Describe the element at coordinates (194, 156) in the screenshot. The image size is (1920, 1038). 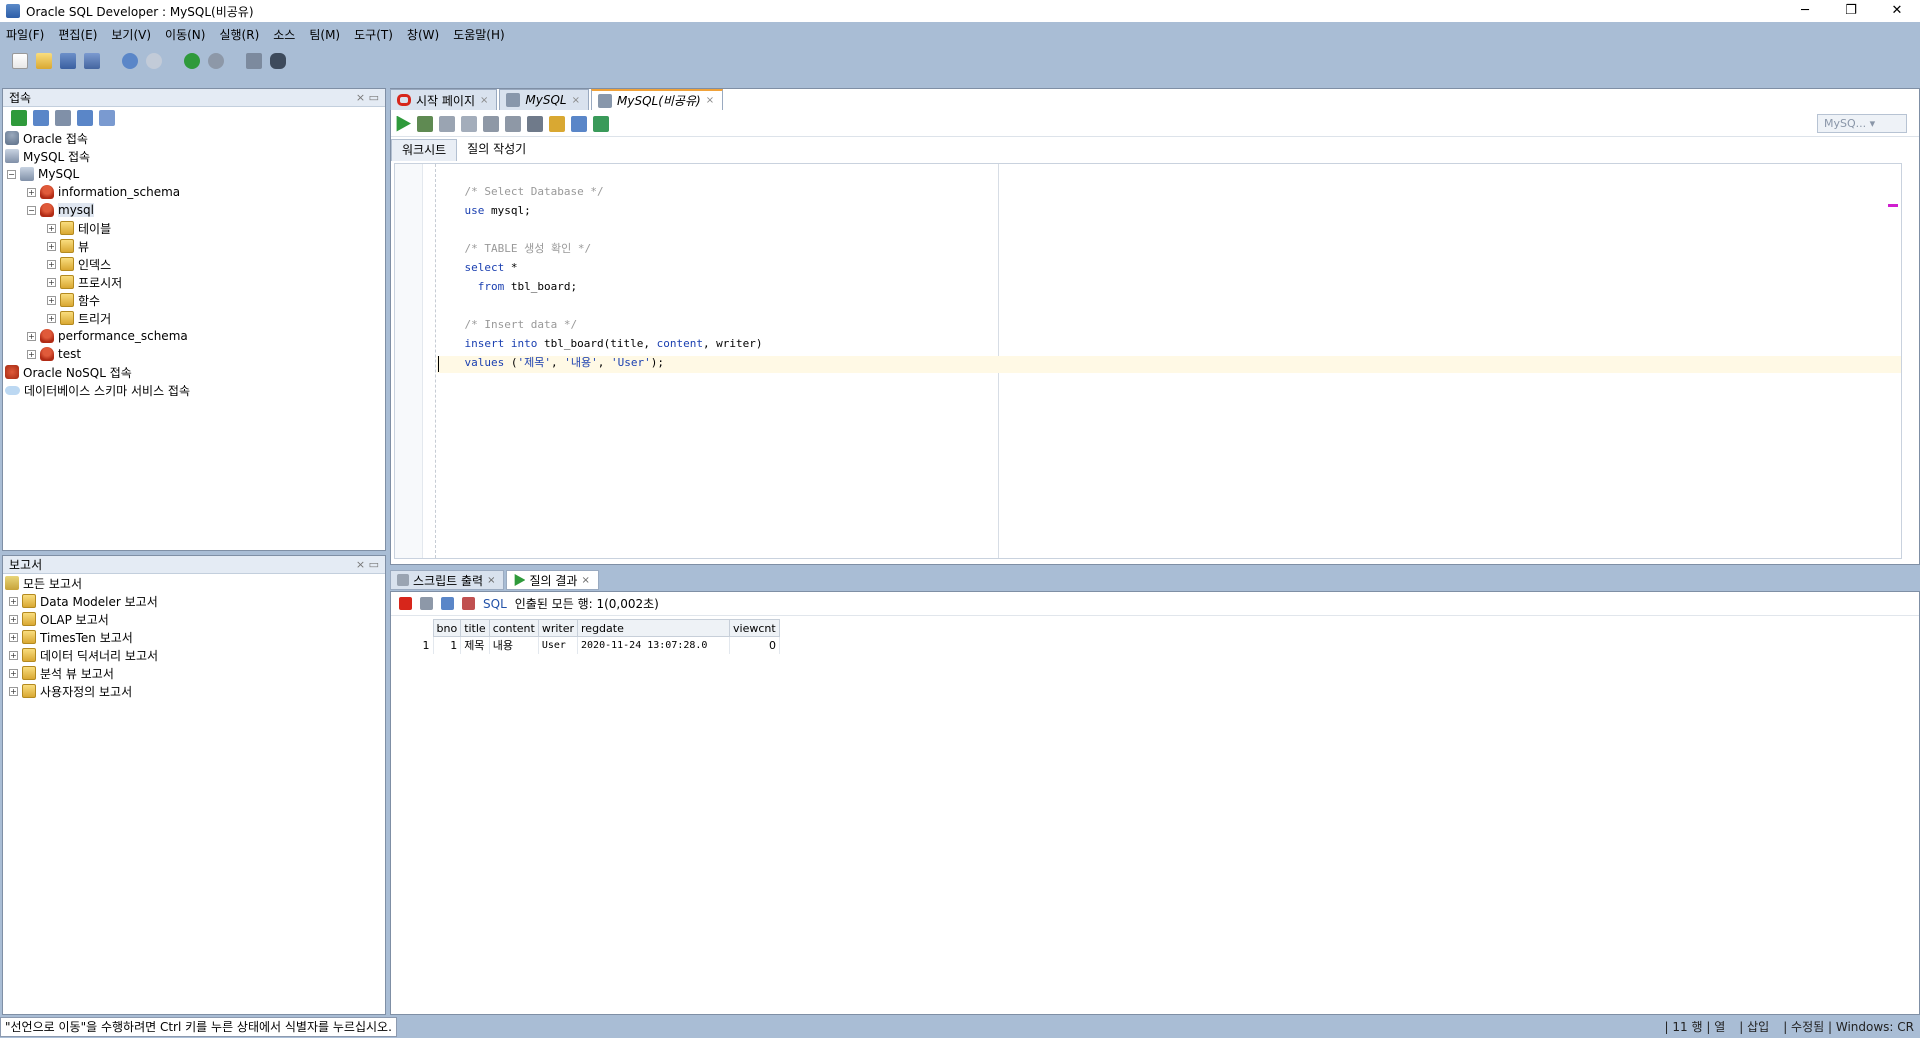
I see `tree-item-mysql-connections: MySQL 접속` at that location.